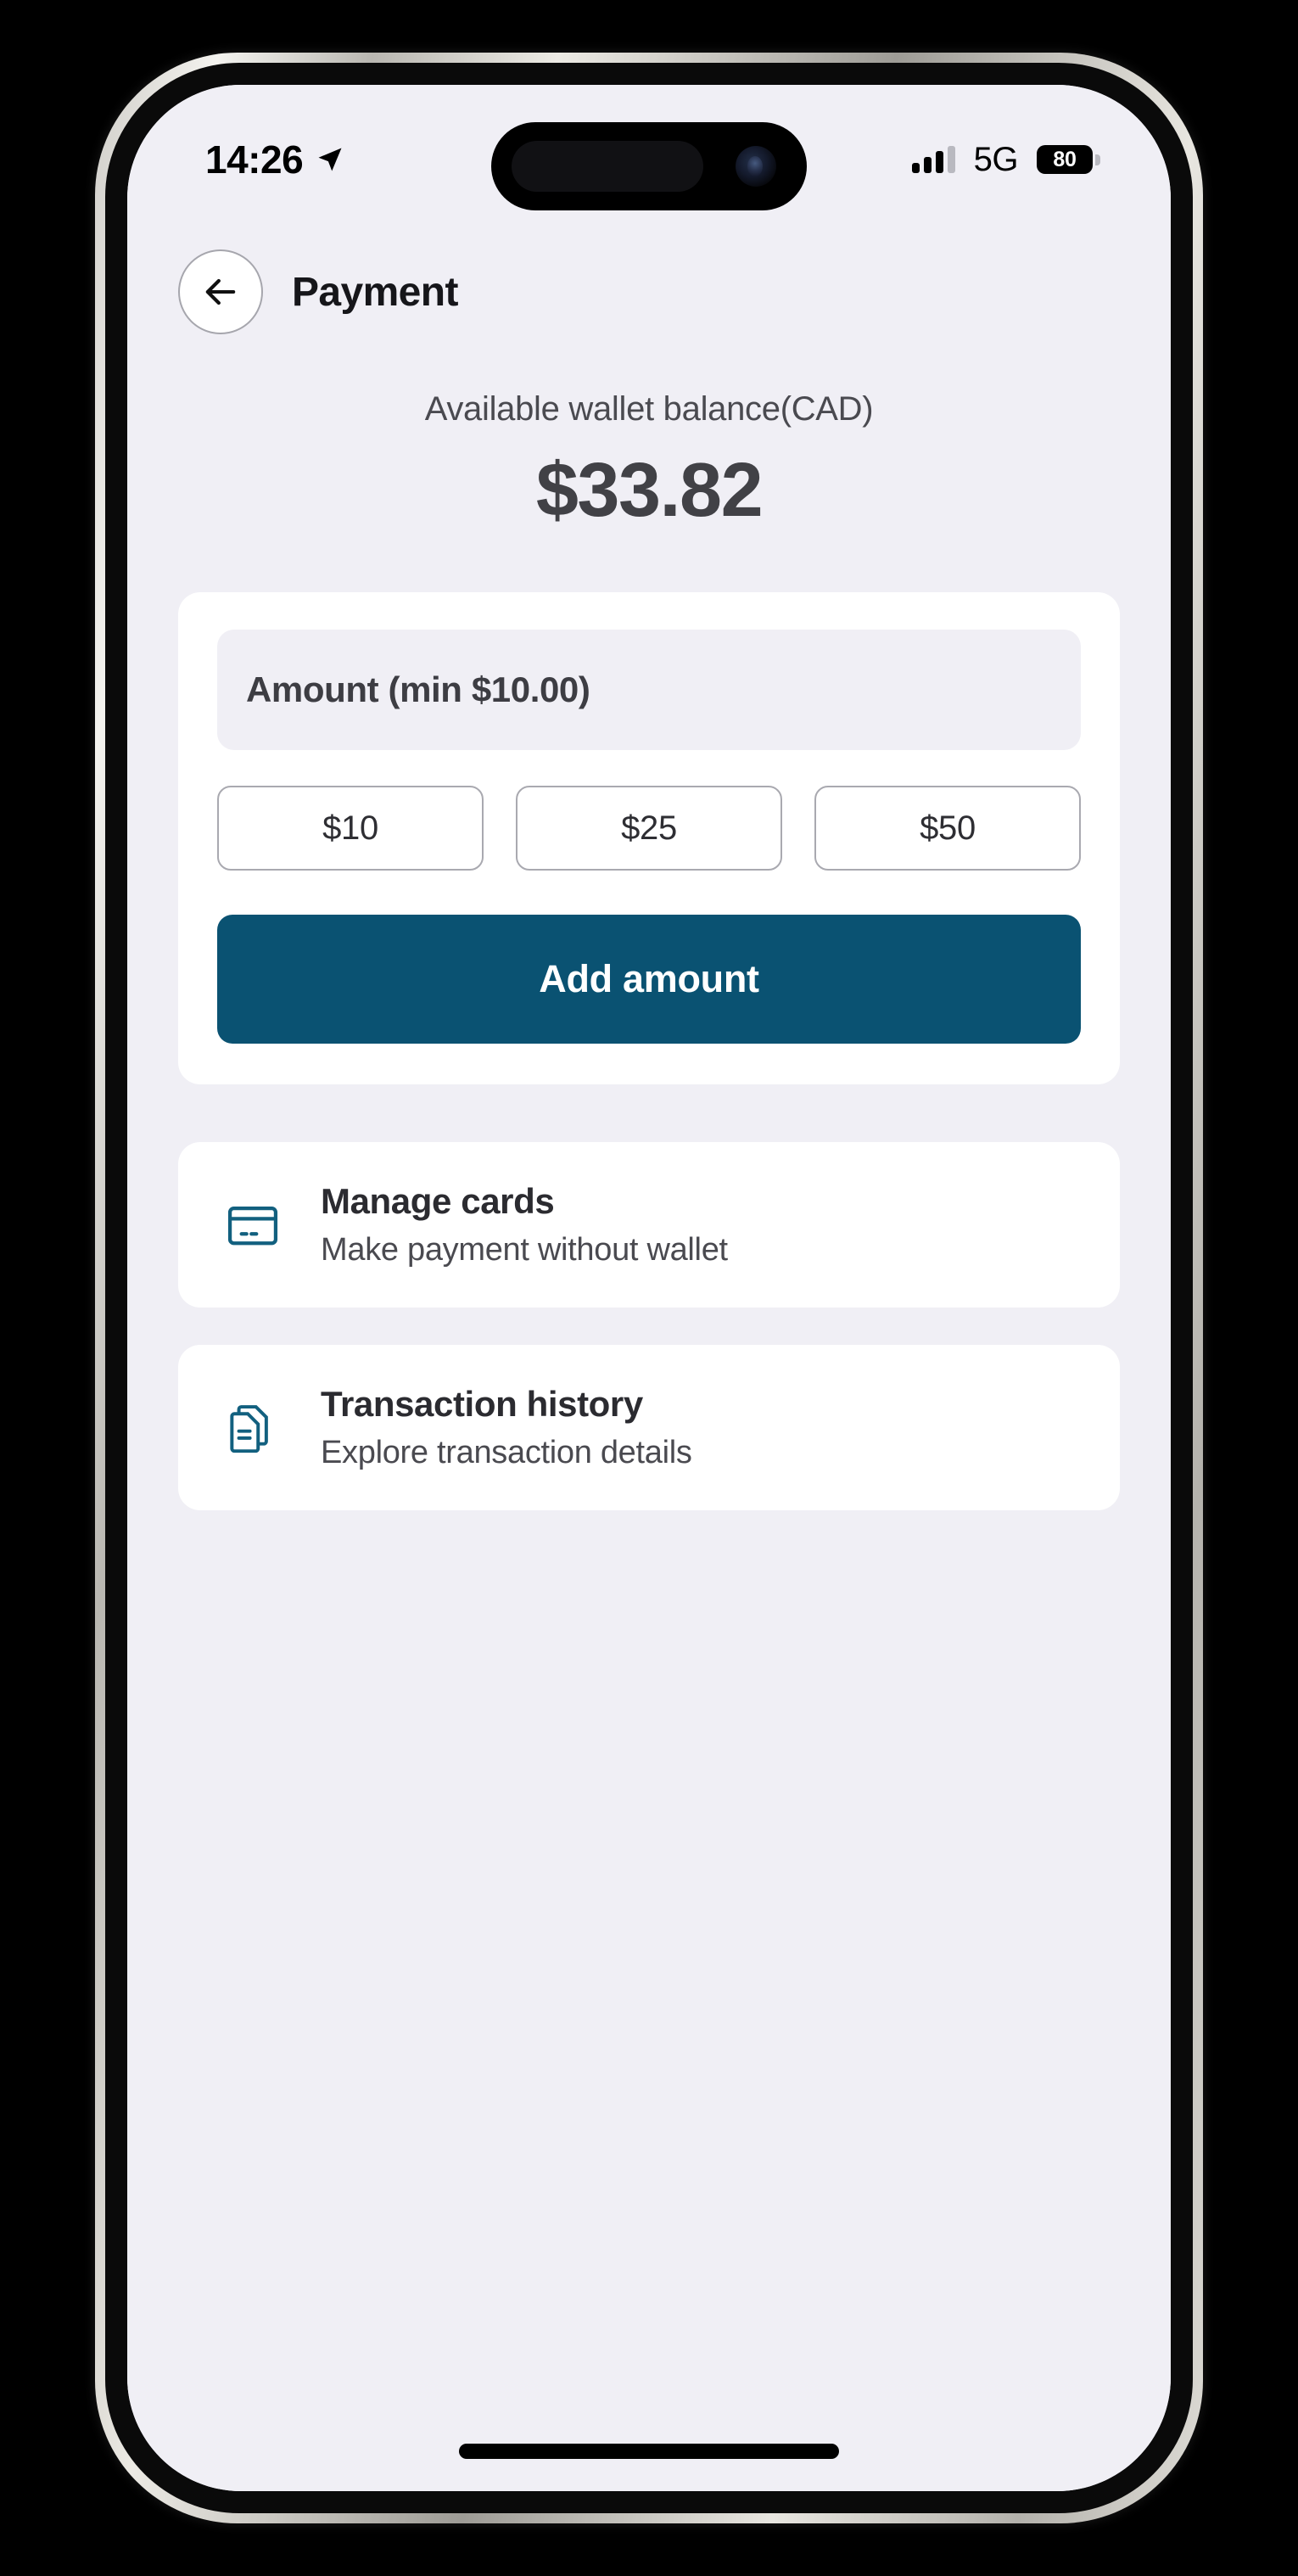  I want to click on front-camera-icon, so click(756, 166).